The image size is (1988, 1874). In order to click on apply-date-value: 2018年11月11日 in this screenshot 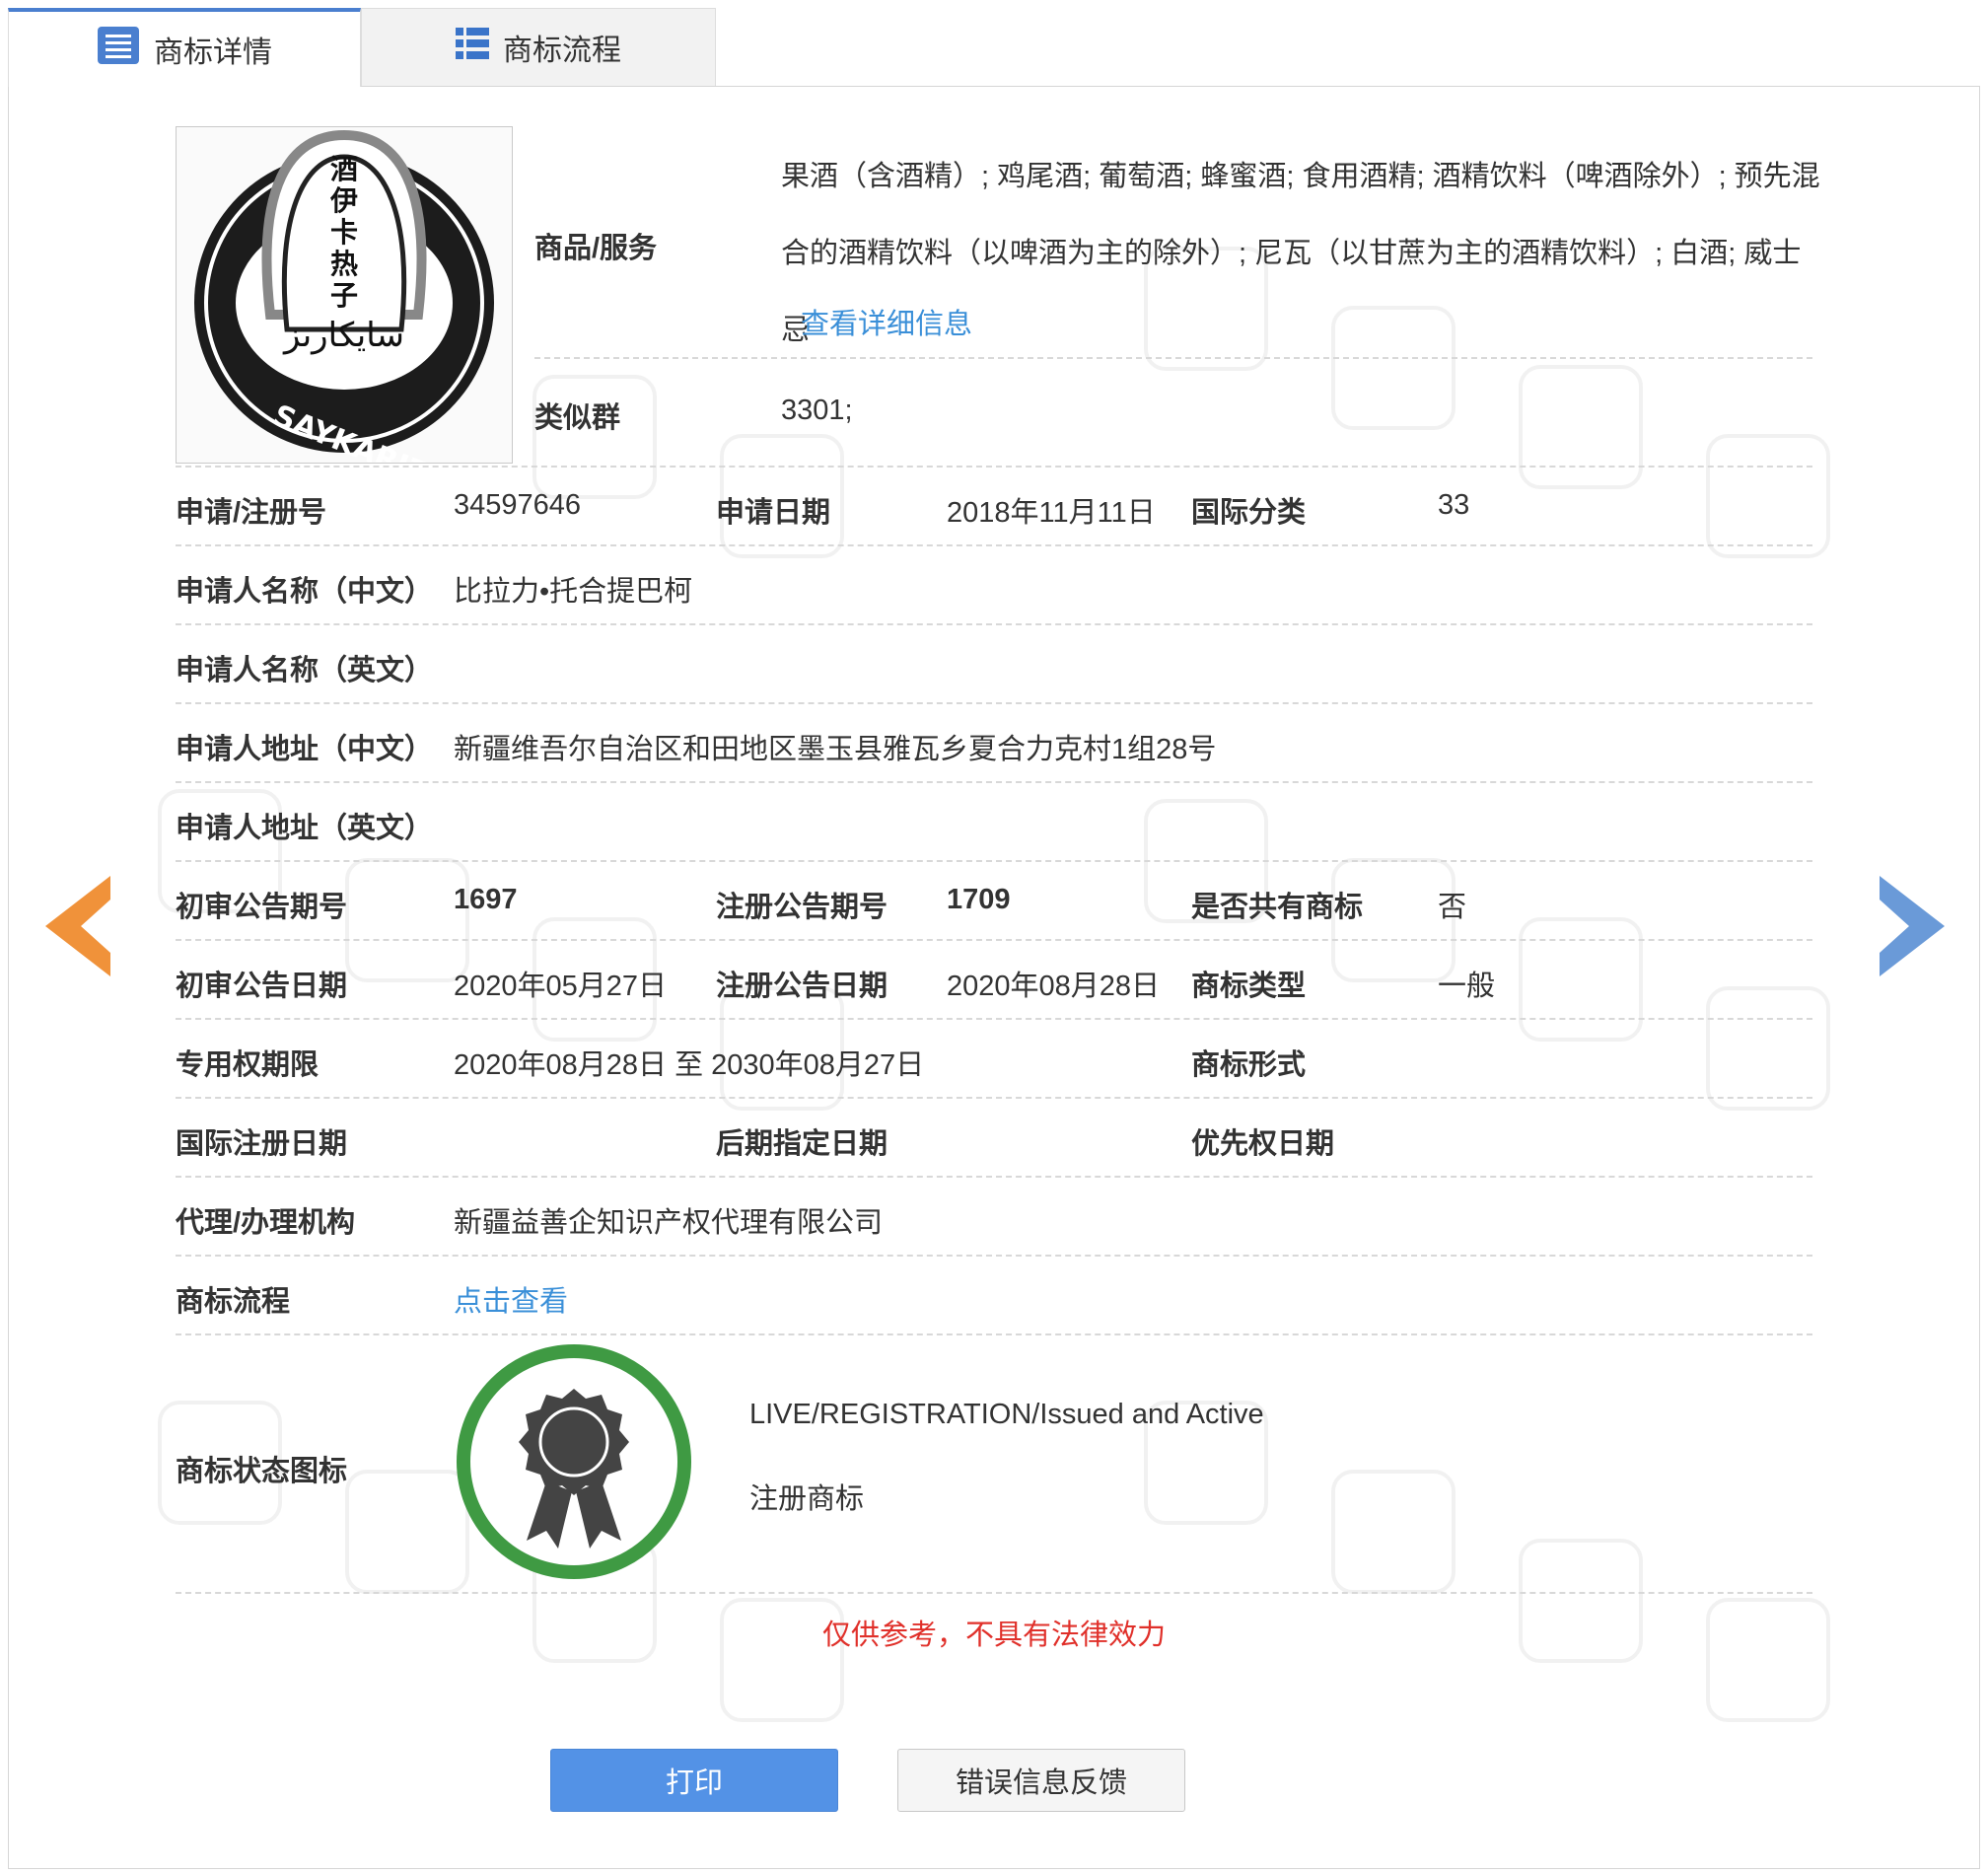, I will do `click(1052, 513)`.